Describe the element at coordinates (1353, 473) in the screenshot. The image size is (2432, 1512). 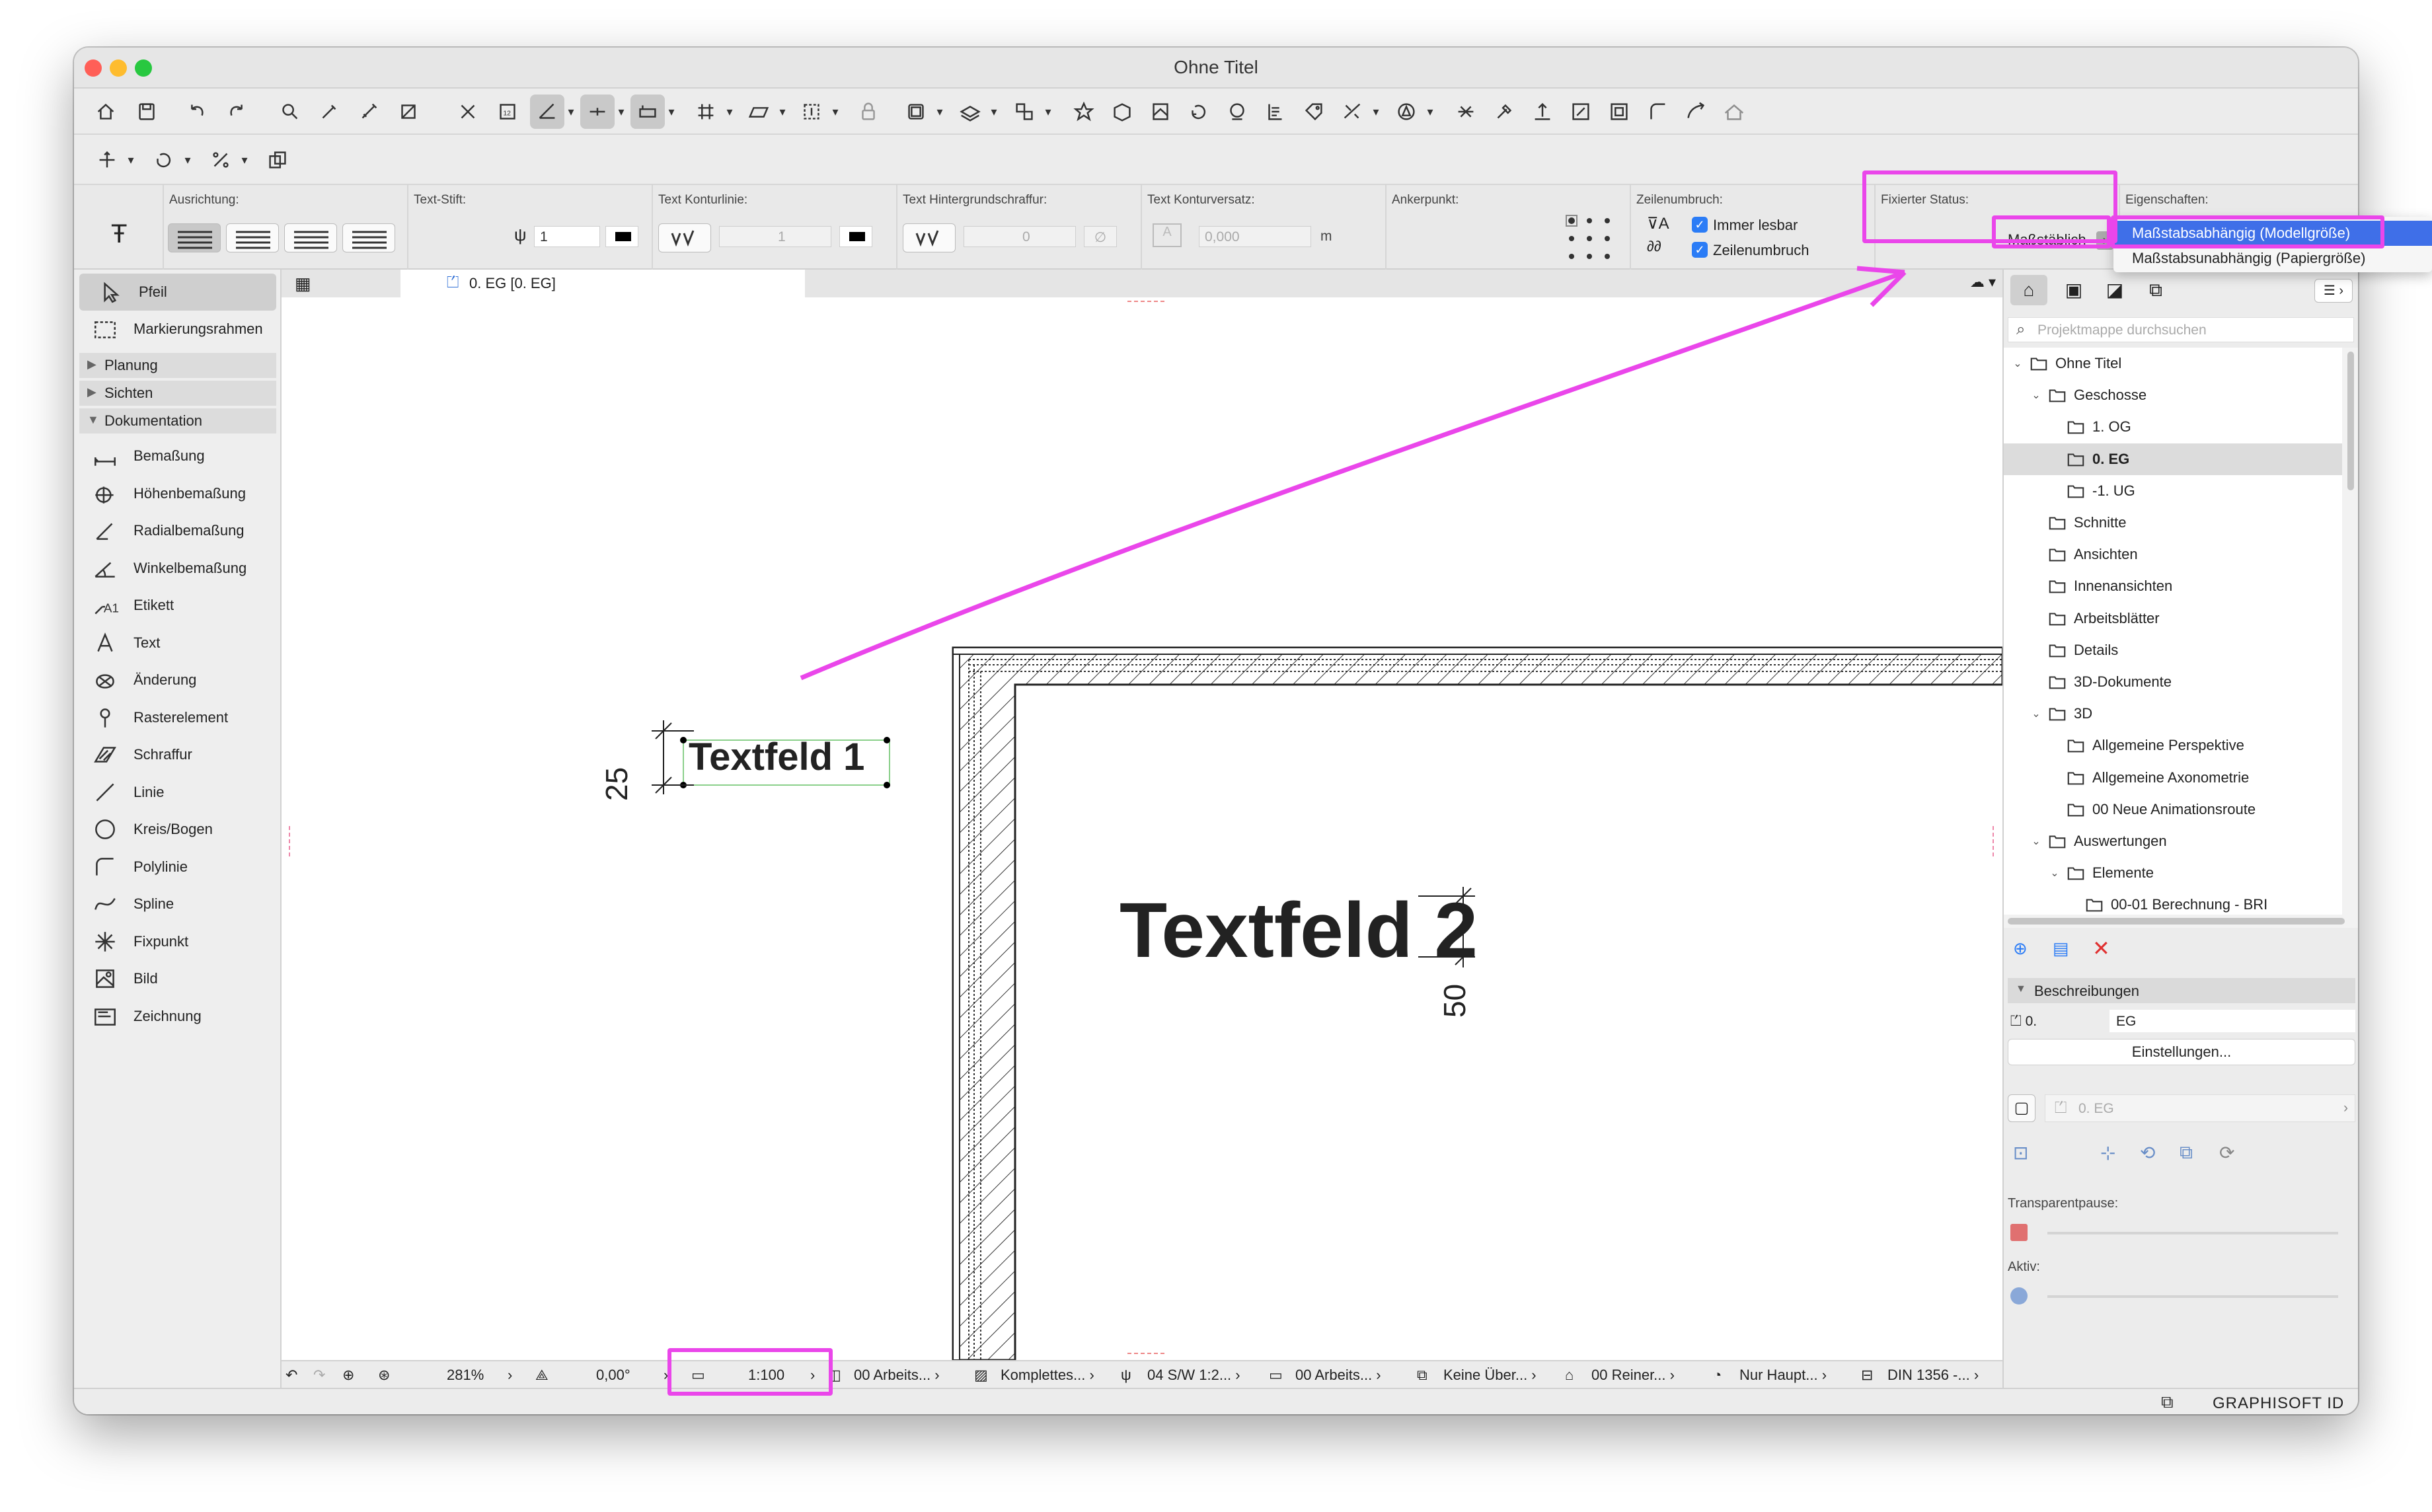
I see `annotation-arrow` at that location.